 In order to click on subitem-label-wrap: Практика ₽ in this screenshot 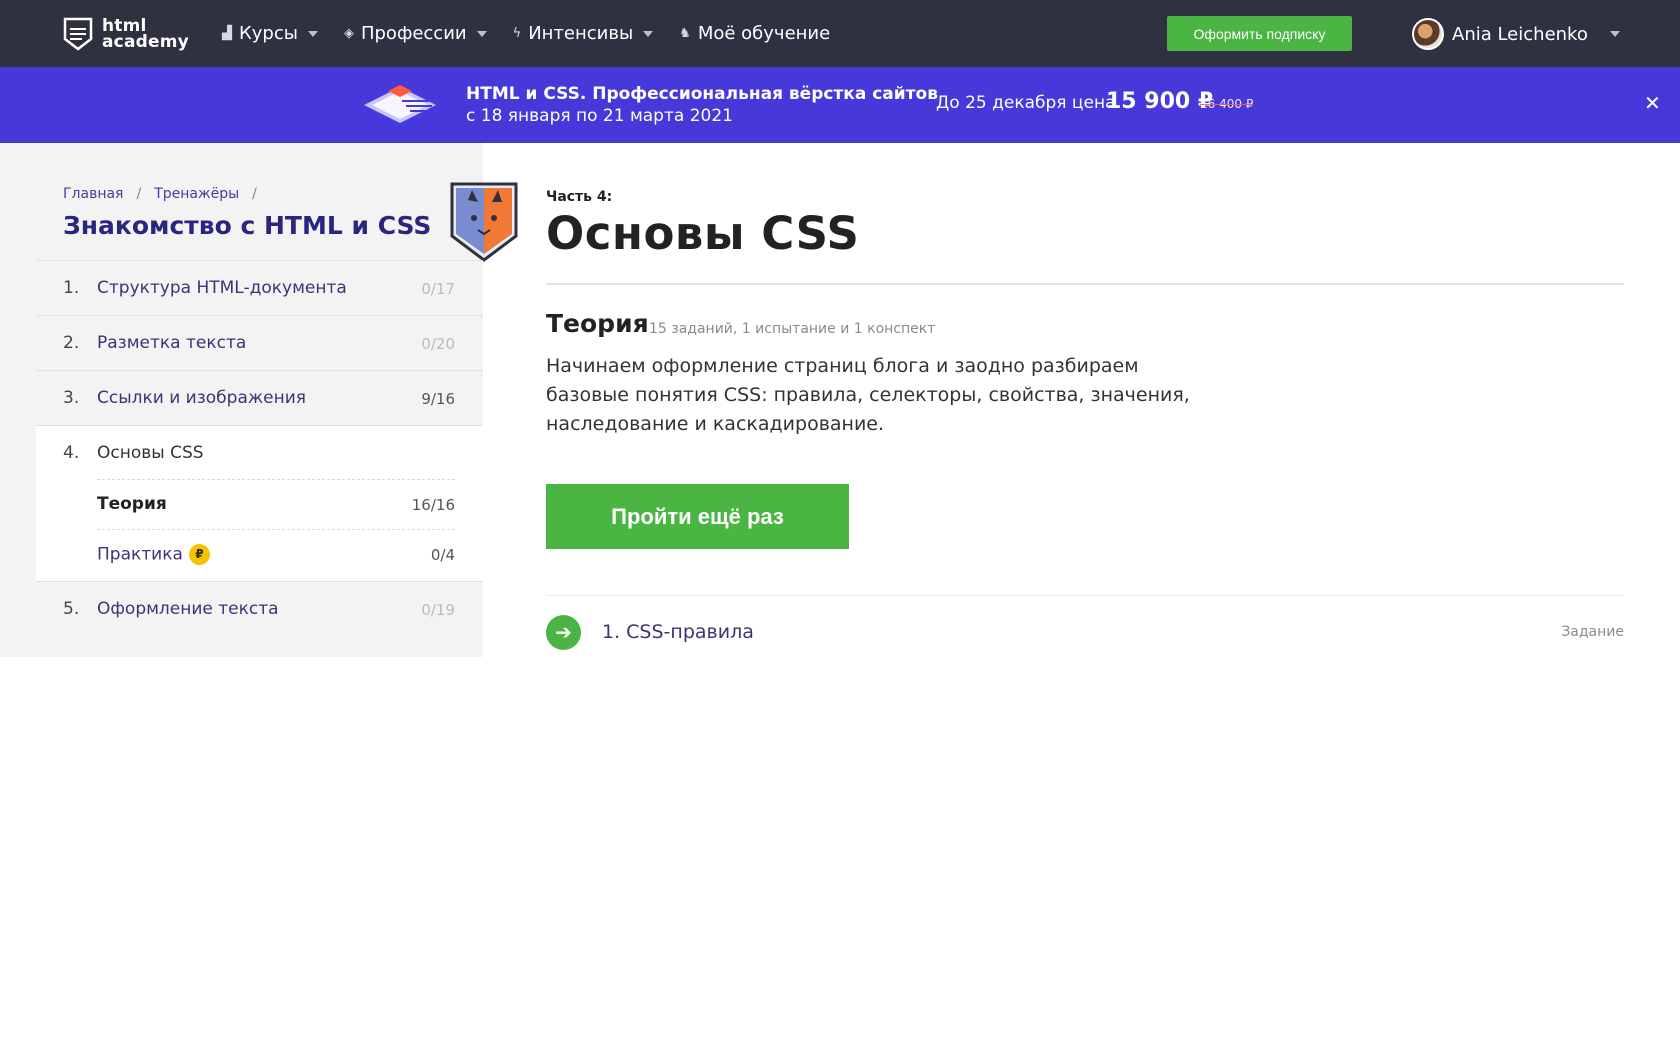, I will do `click(153, 554)`.